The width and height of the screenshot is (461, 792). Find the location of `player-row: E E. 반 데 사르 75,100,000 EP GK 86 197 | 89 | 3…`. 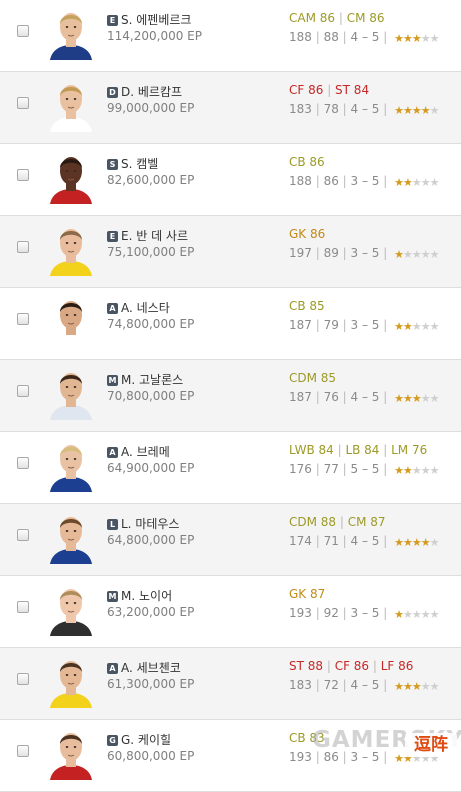

player-row: E E. 반 데 사르 75,100,000 EP GK 86 197 | 89 | 3… is located at coordinates (230, 252).